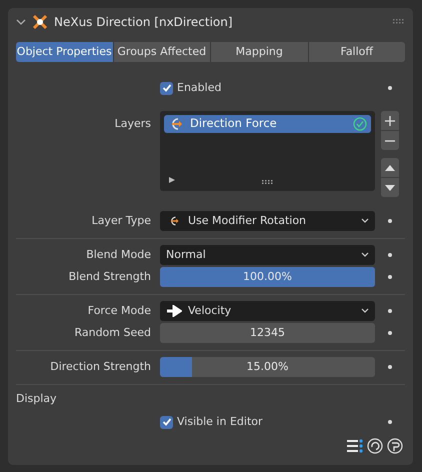  What do you see at coordinates (132, 123) in the screenshot?
I see `field-label: Layers` at bounding box center [132, 123].